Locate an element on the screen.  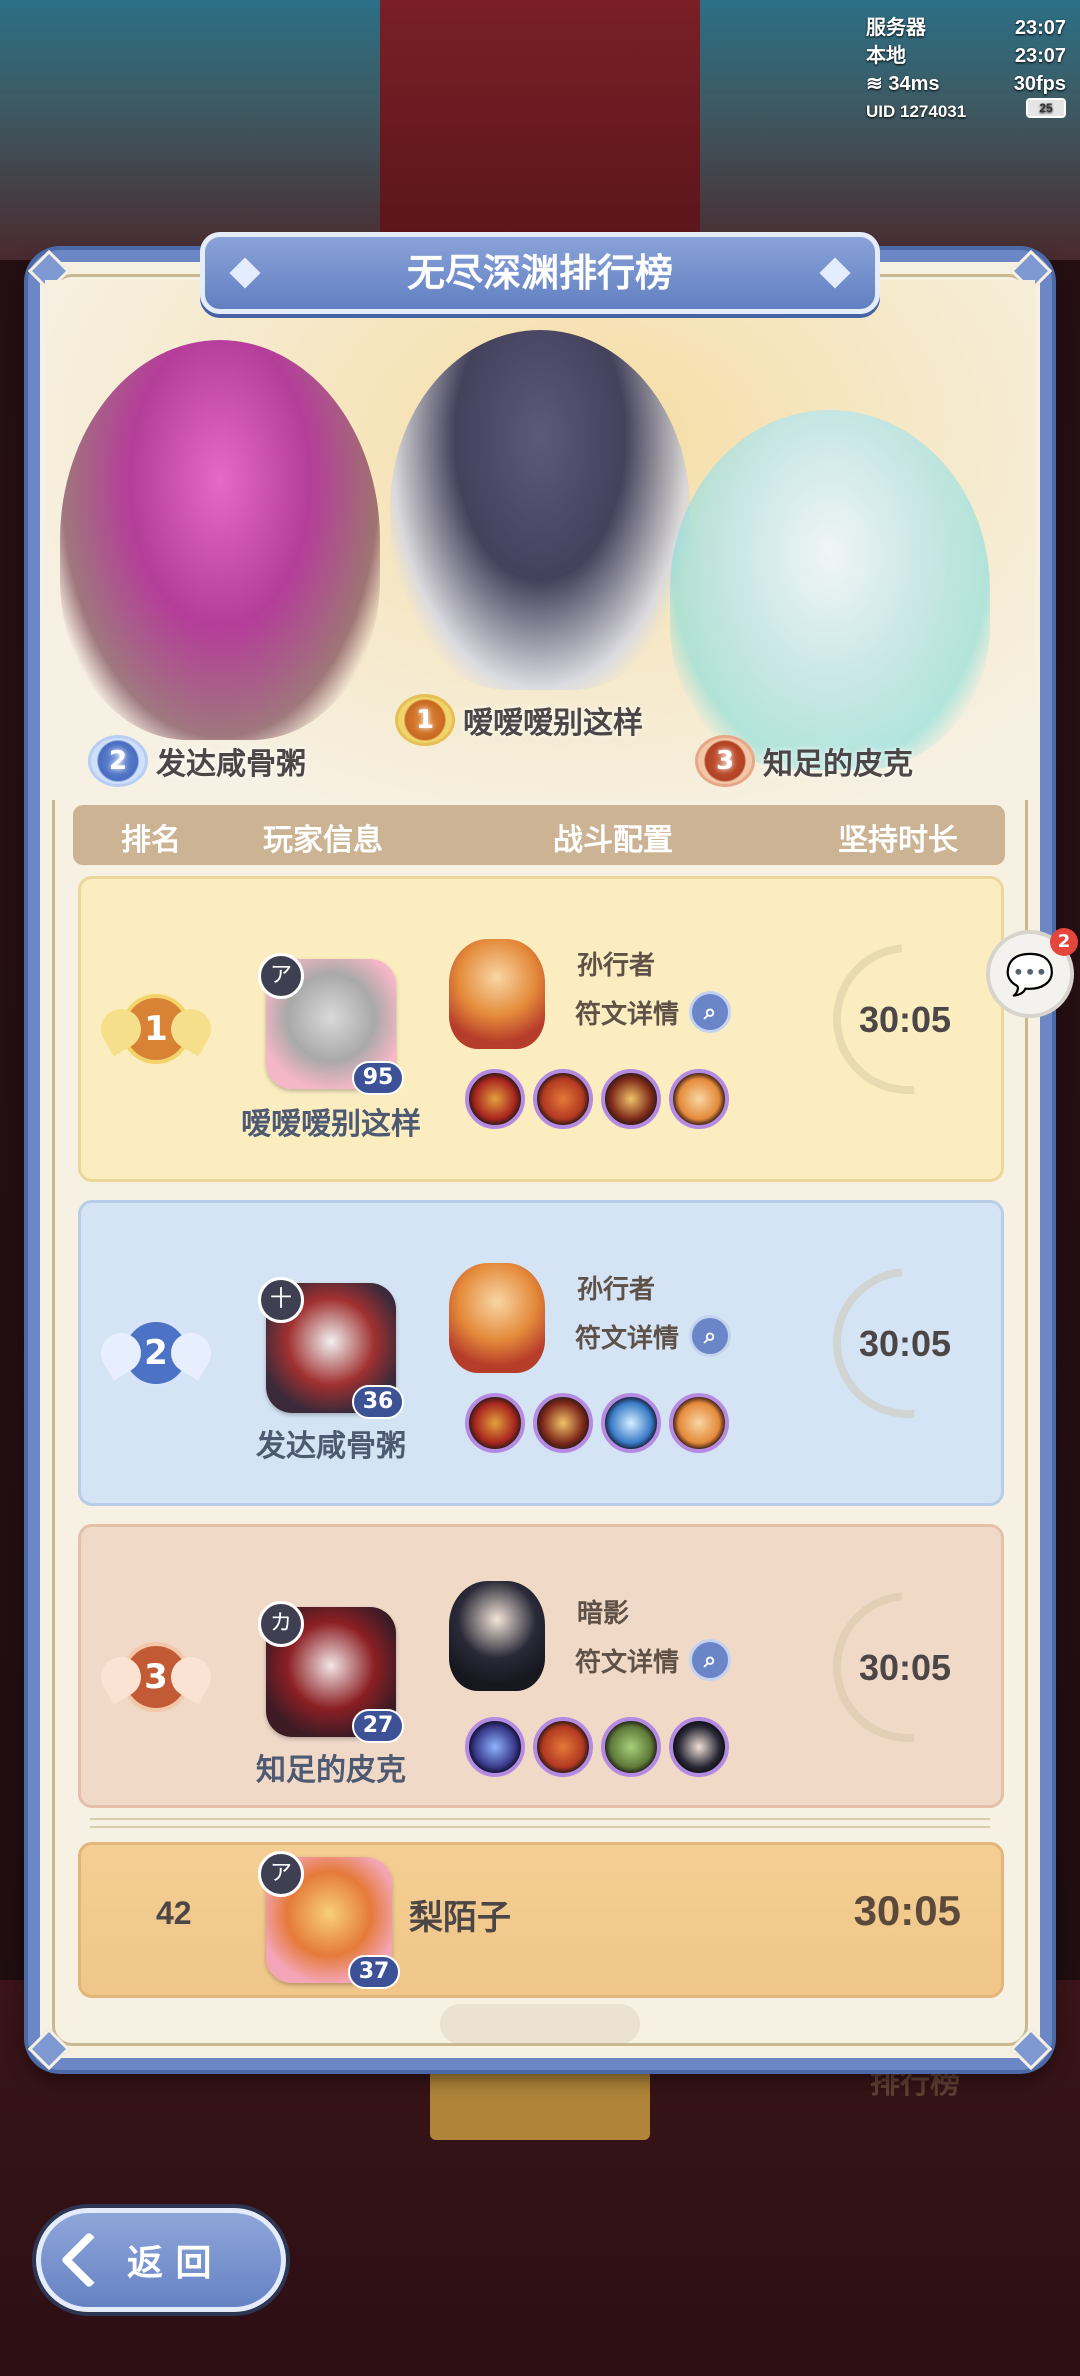
level-badge: 37 is located at coordinates (374, 1972).